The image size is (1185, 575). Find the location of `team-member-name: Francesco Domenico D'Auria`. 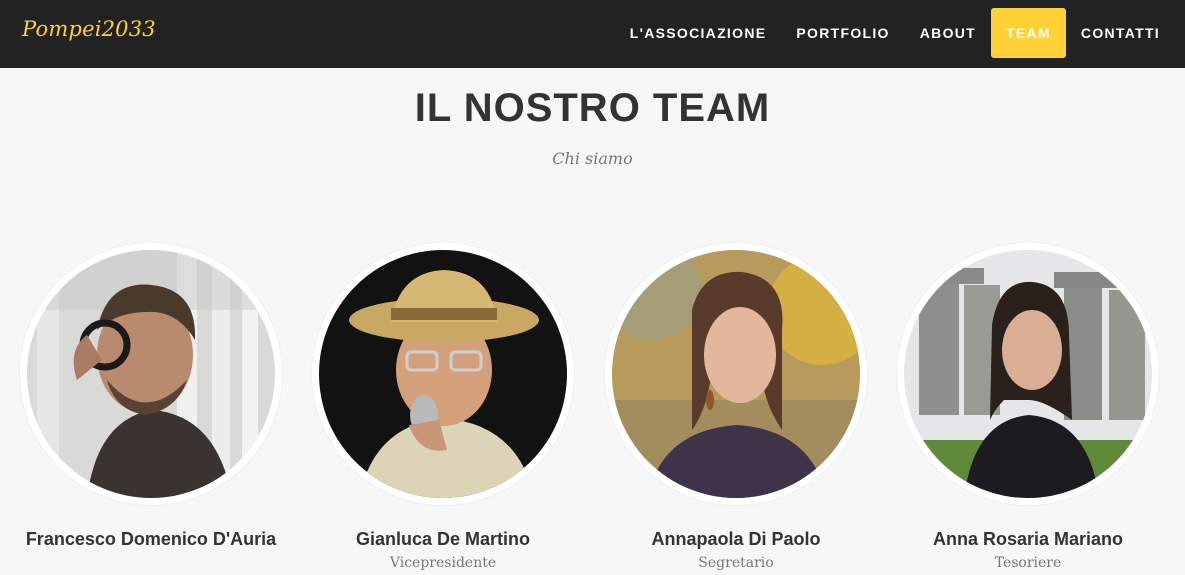

team-member-name: Francesco Domenico D'Auria is located at coordinates (151, 539).